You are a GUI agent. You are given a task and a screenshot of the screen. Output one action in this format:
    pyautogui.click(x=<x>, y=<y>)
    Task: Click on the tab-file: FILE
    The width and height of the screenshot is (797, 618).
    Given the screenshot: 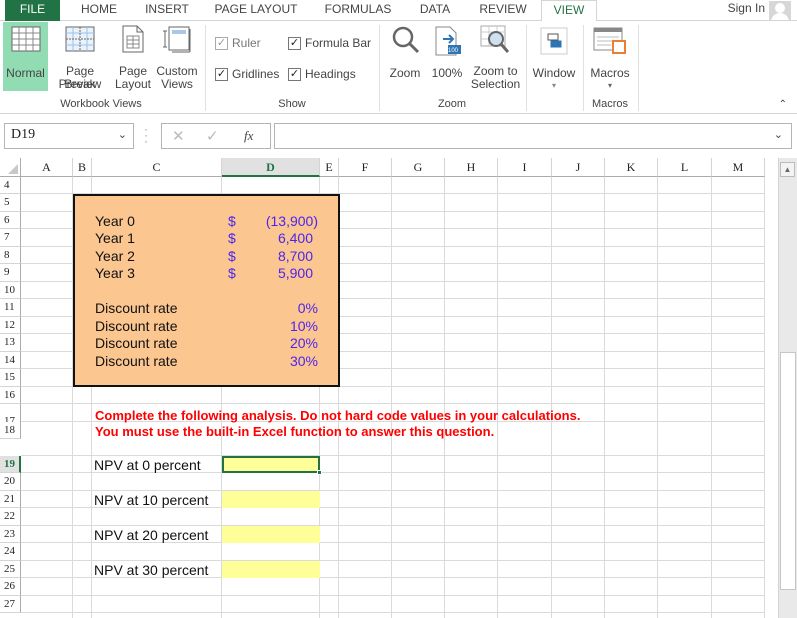 What is the action you would take?
    pyautogui.click(x=32, y=10)
    